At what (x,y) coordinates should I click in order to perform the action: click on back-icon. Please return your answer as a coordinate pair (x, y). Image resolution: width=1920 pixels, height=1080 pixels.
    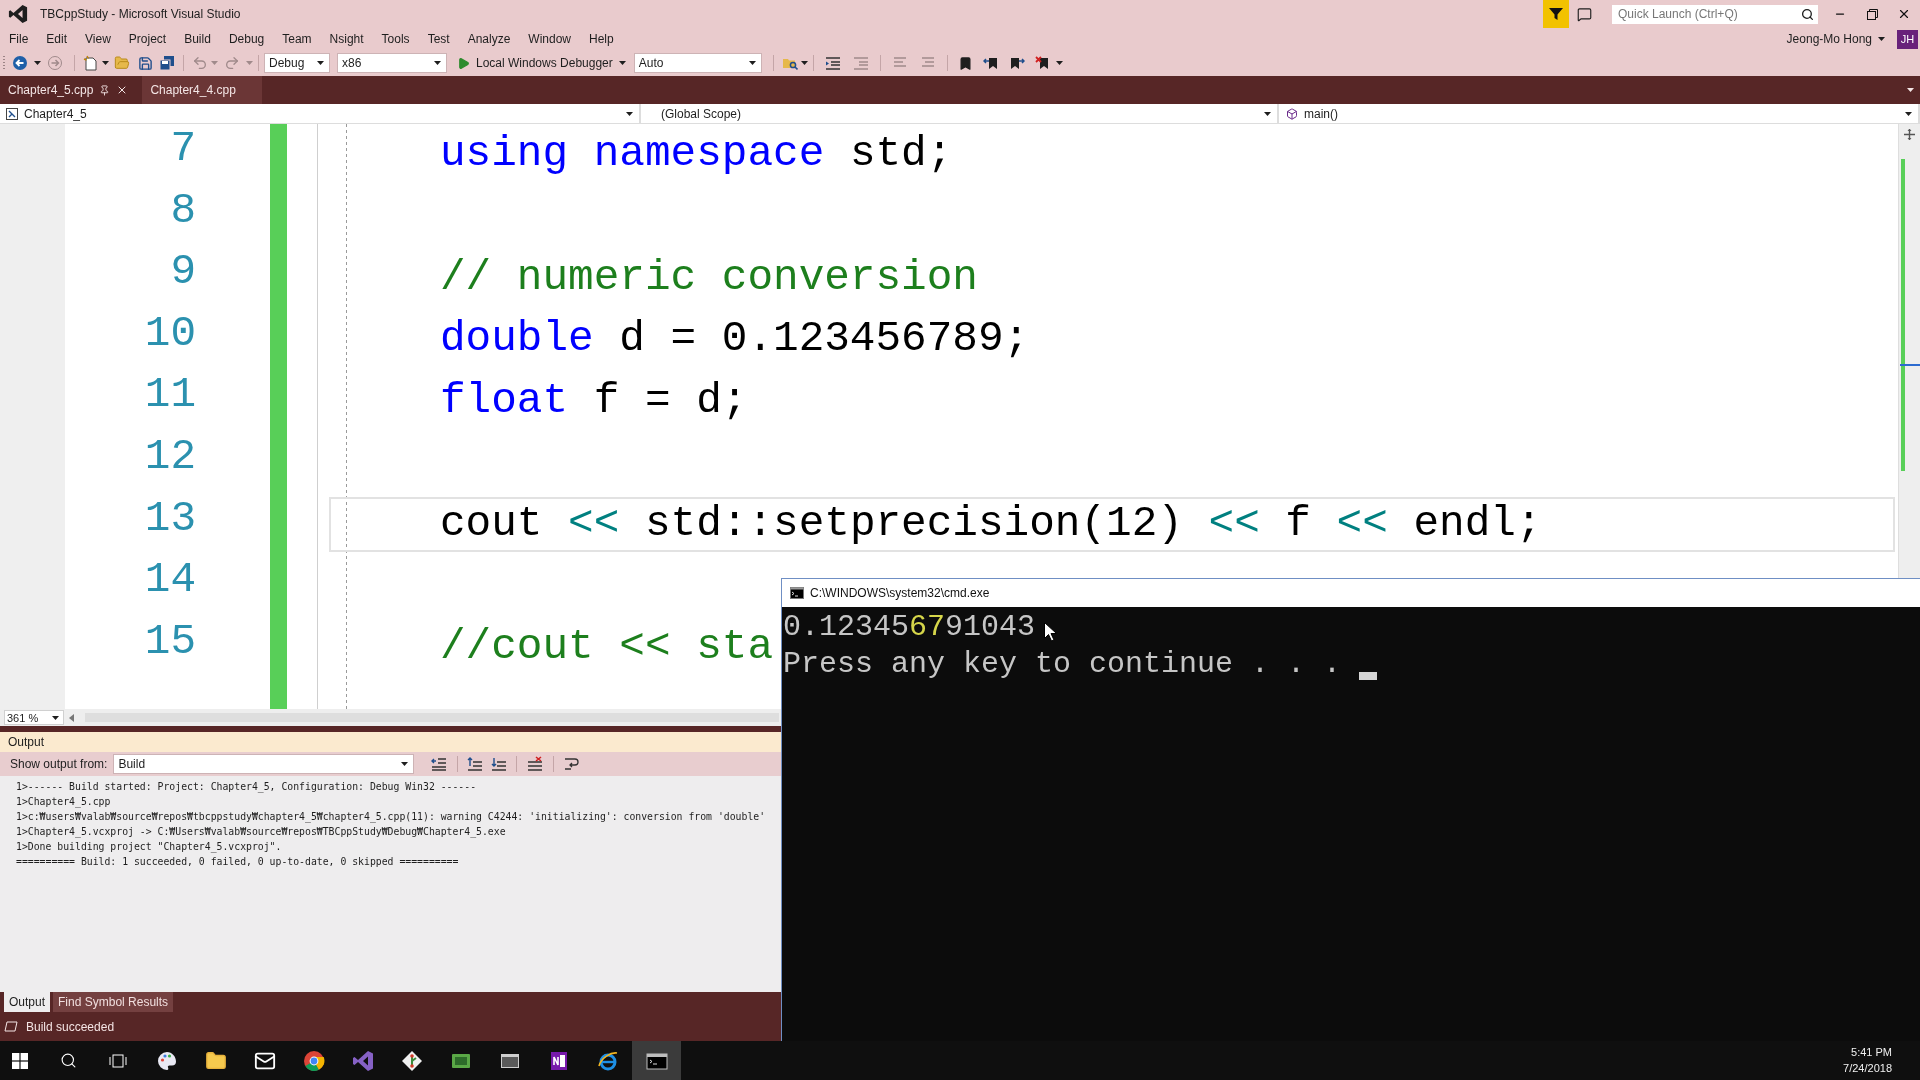
    Looking at the image, I should click on (20, 63).